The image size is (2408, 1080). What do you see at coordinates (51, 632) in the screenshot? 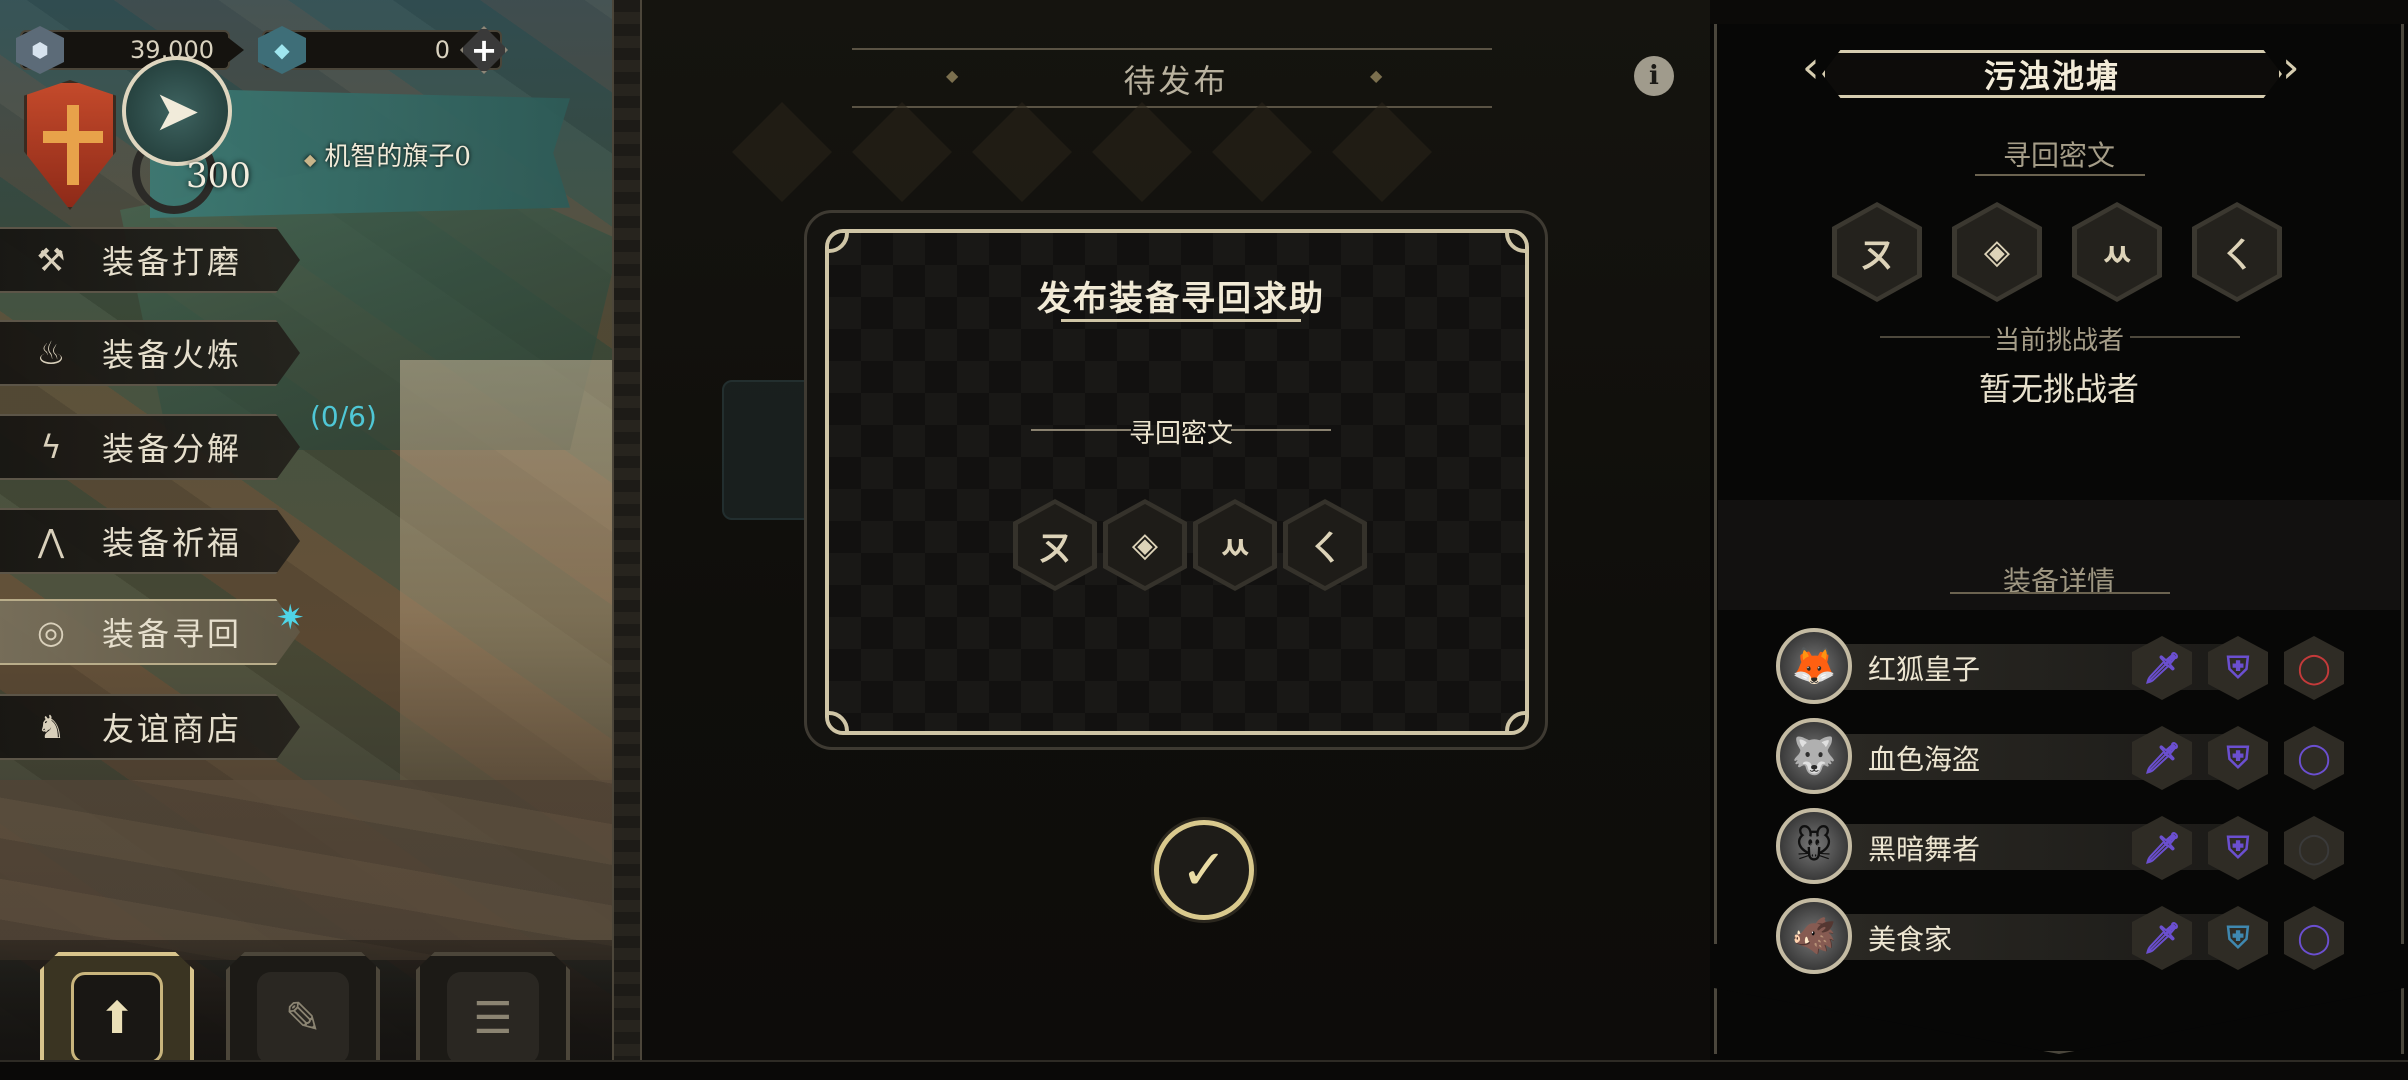
I see `target-icon: ◎` at bounding box center [51, 632].